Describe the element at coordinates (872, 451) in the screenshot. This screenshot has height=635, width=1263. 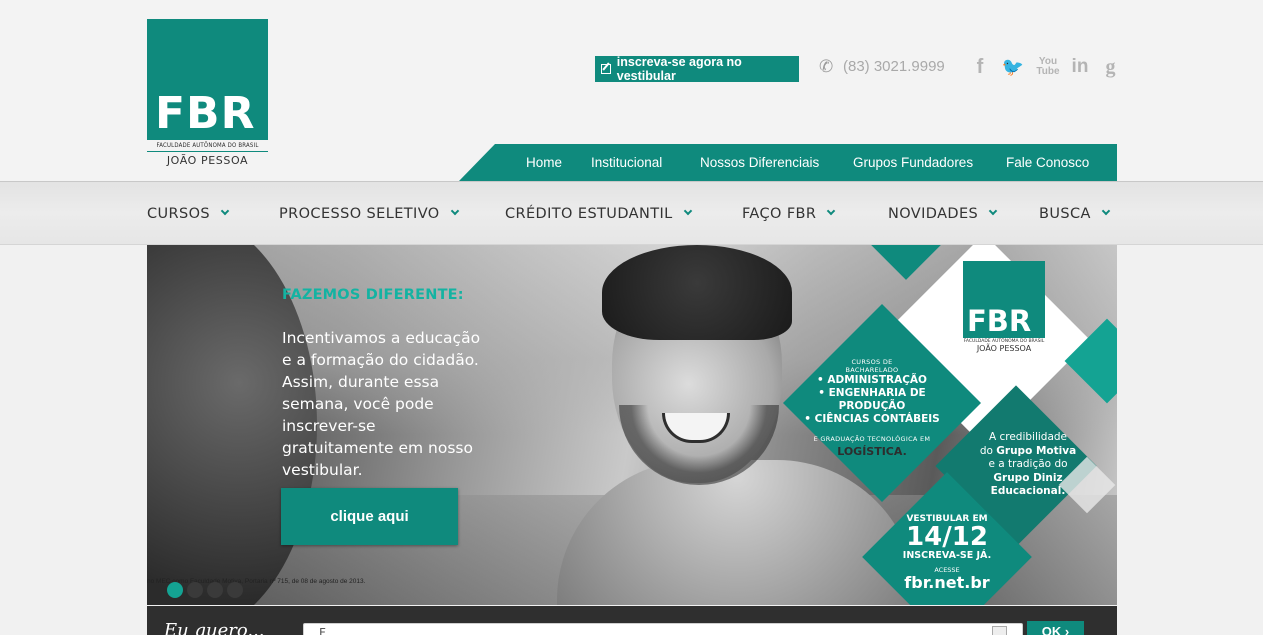
I see `tech-course: LOGÍSTICA.` at that location.